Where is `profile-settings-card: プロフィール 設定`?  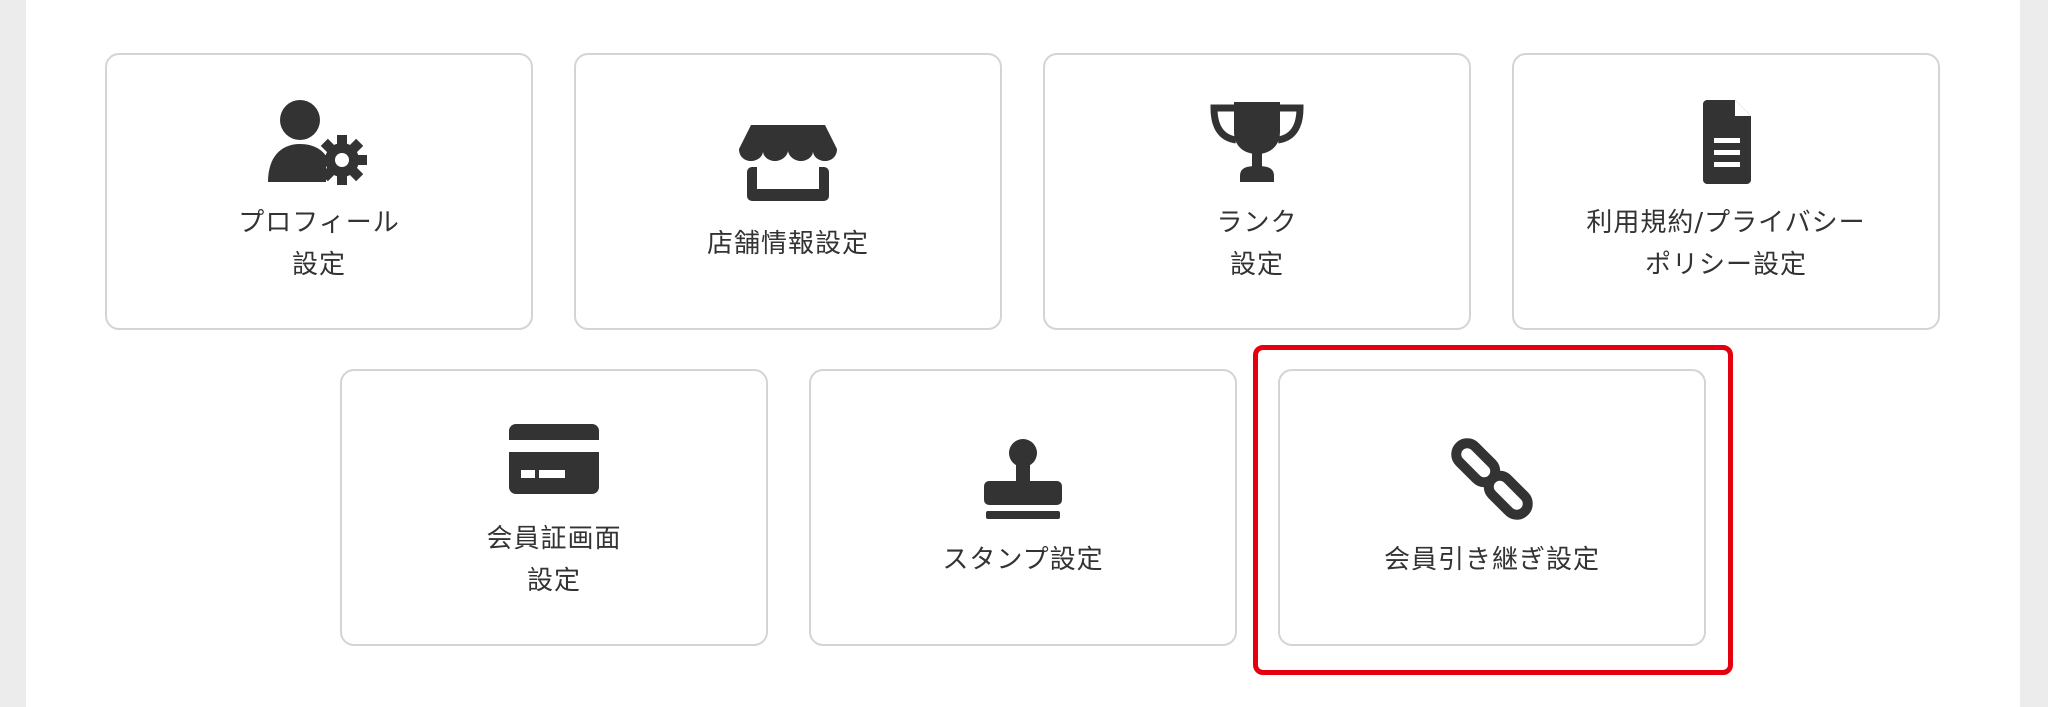
profile-settings-card: プロフィール 設定 is located at coordinates (319, 191).